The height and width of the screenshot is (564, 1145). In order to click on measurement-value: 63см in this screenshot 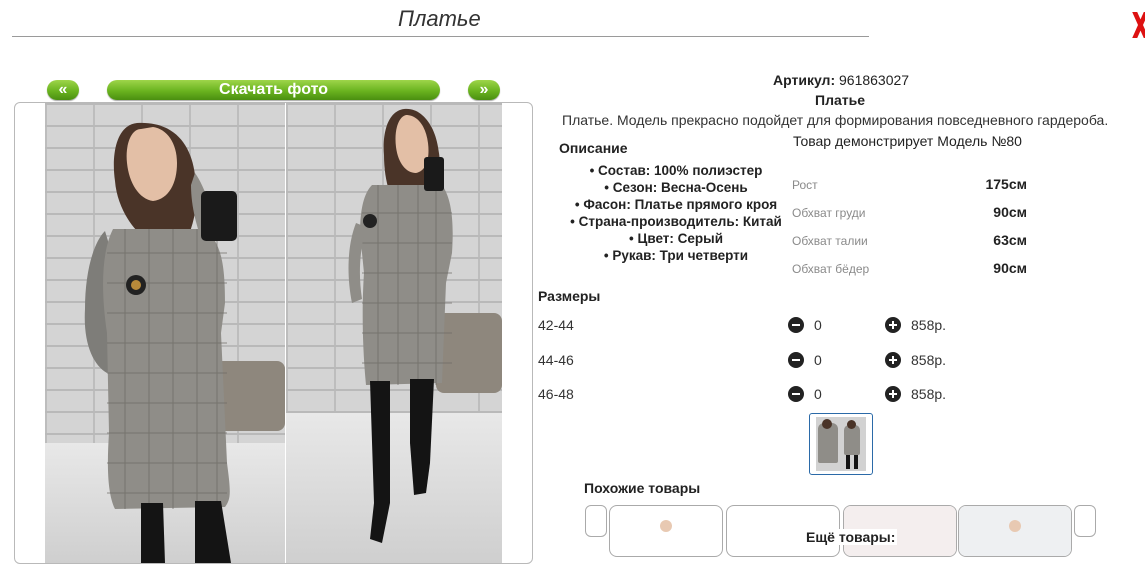, I will do `click(1010, 240)`.